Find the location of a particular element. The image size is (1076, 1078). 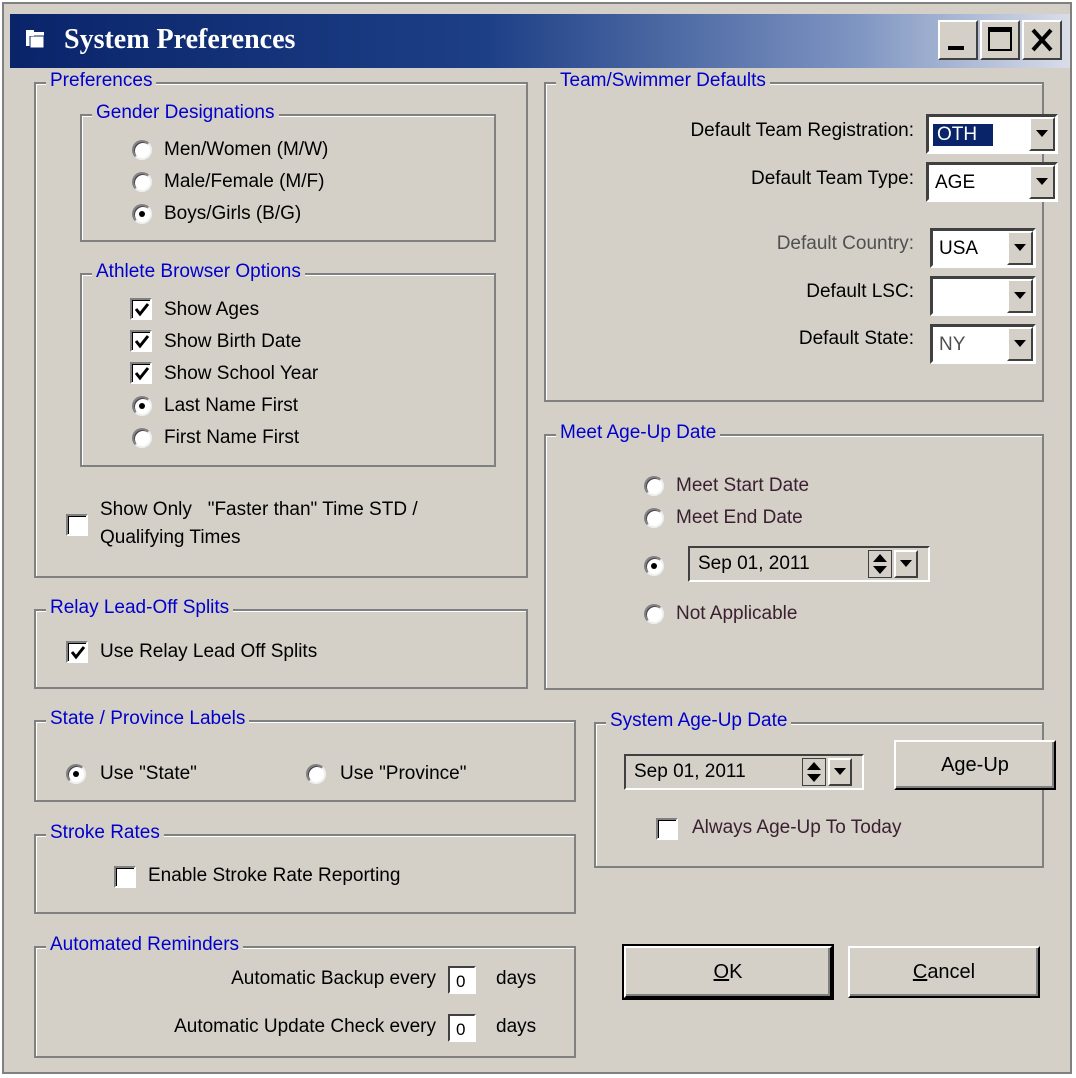

system-age-up-legend: System Age-Up Date is located at coordinates (699, 721).